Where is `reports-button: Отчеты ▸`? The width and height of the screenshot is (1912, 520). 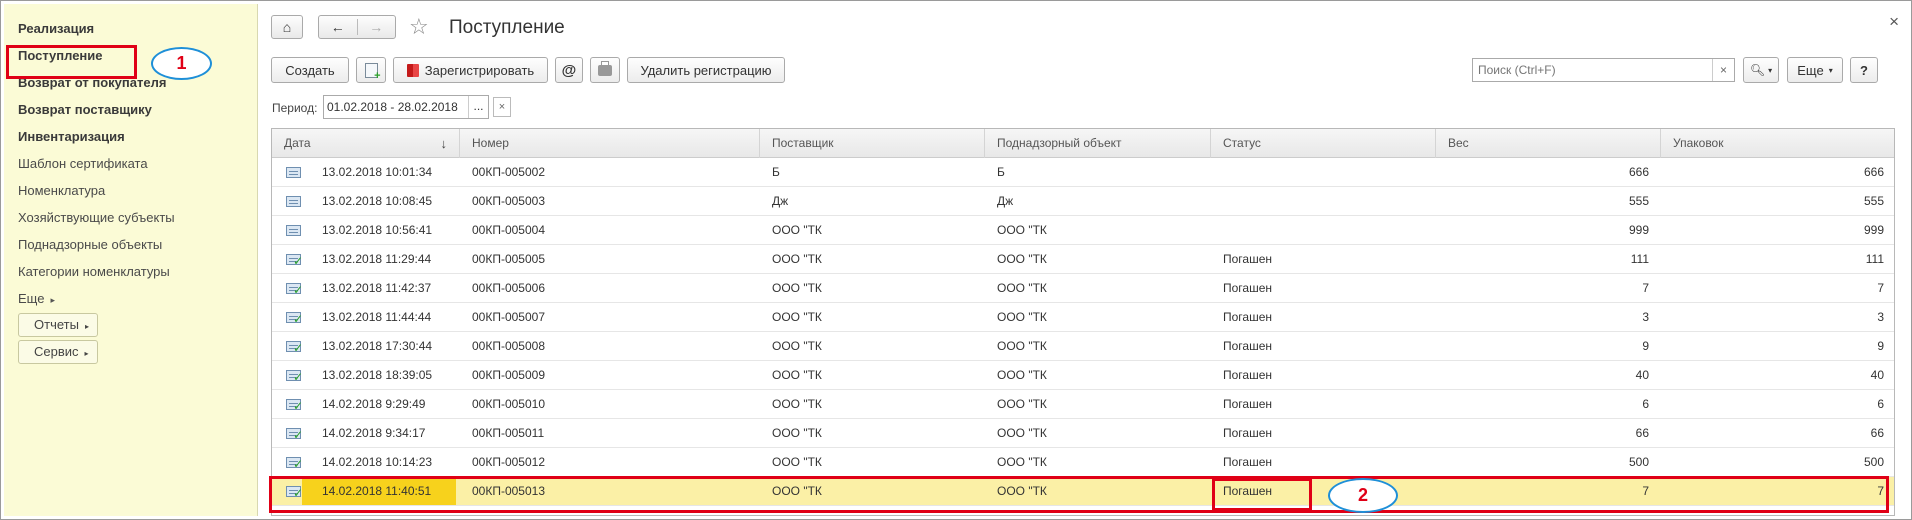
reports-button: Отчеты ▸ is located at coordinates (58, 325).